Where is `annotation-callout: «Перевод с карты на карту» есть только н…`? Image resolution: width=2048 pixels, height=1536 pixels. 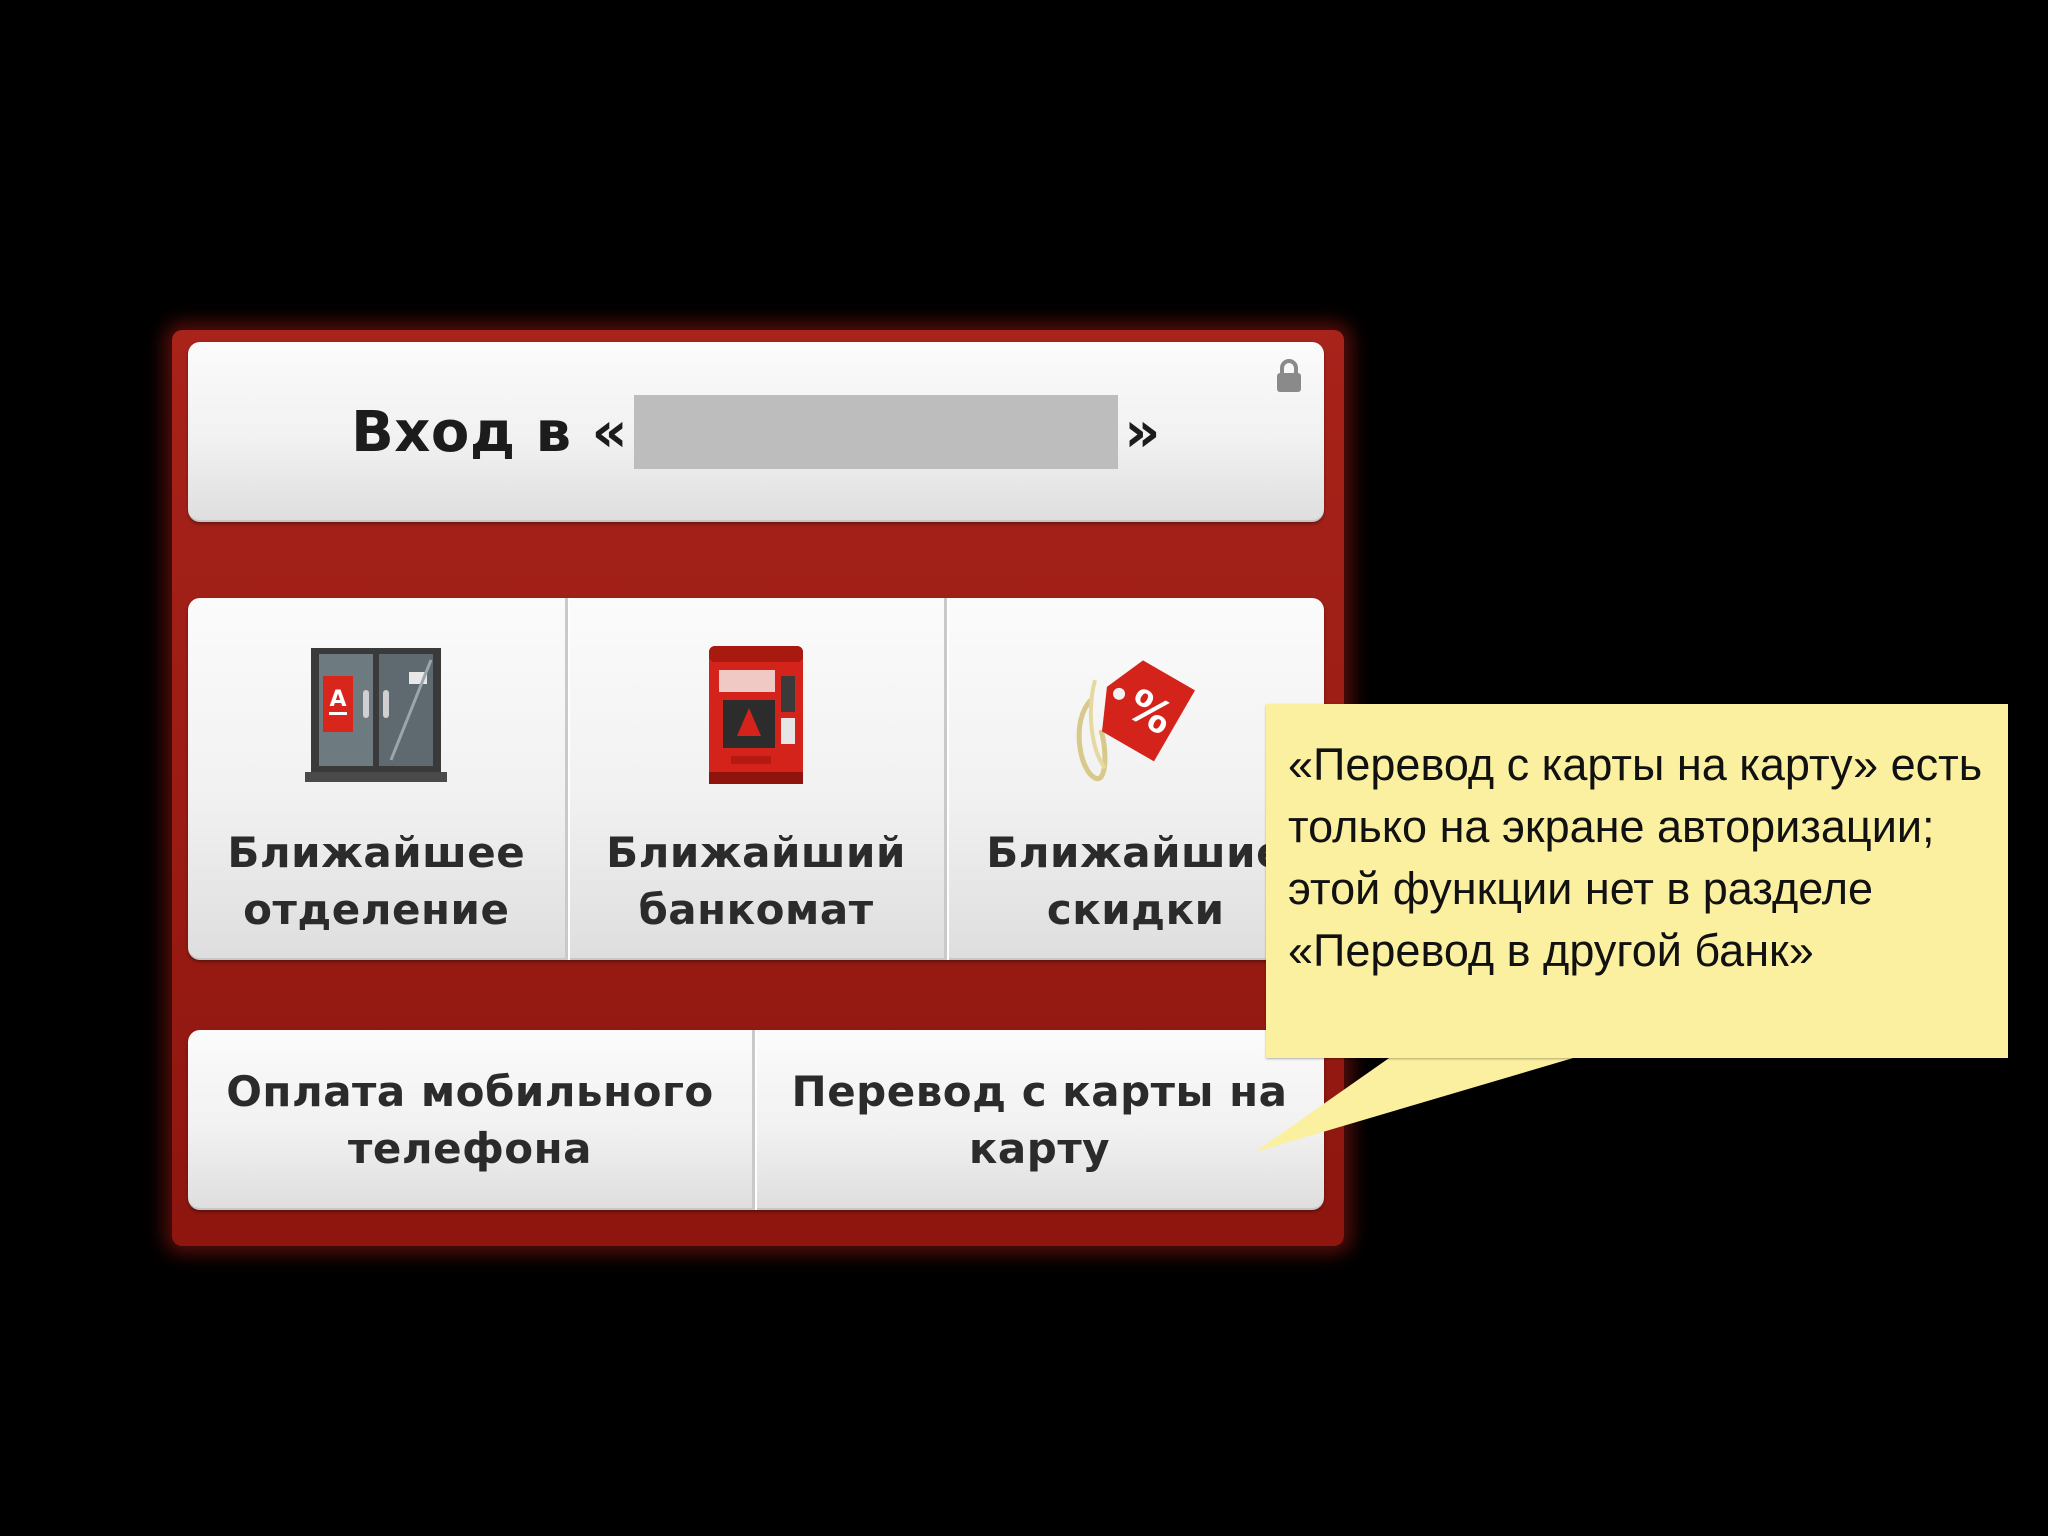
annotation-callout: «Перевод с карты на карту» есть только н… is located at coordinates (1637, 881).